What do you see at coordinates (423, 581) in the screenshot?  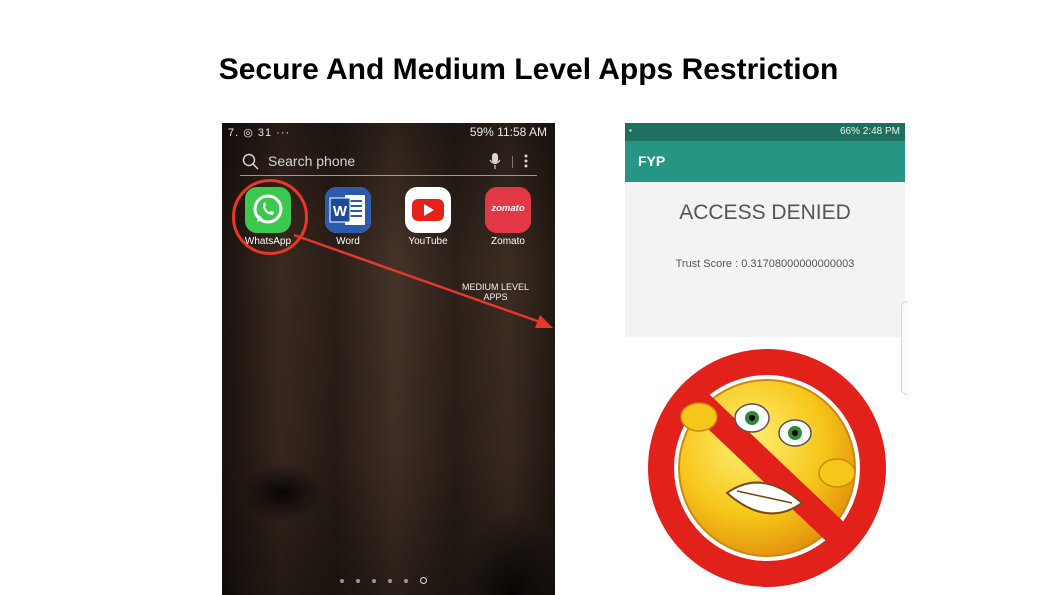 I see `page-dot-current` at bounding box center [423, 581].